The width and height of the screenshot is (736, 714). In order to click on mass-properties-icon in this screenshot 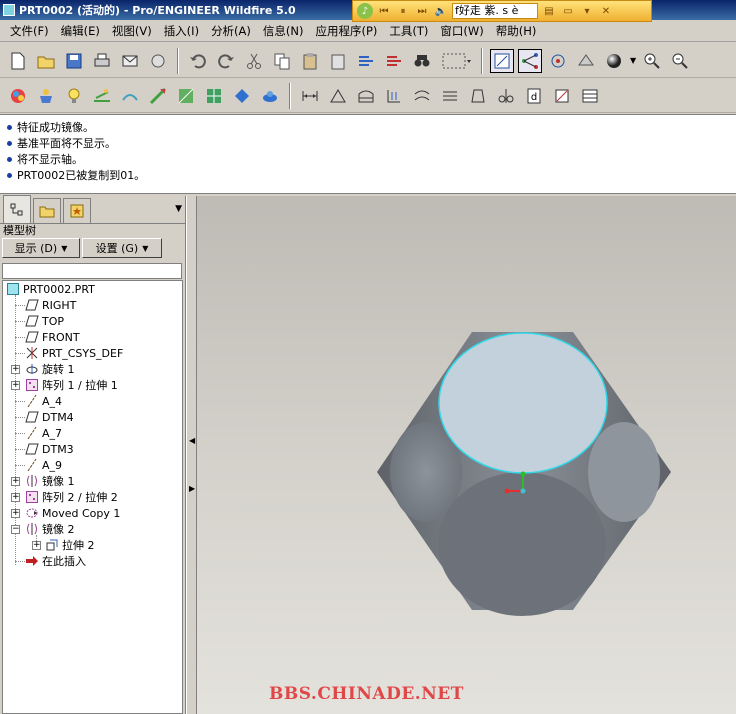, I will do `click(478, 96)`.